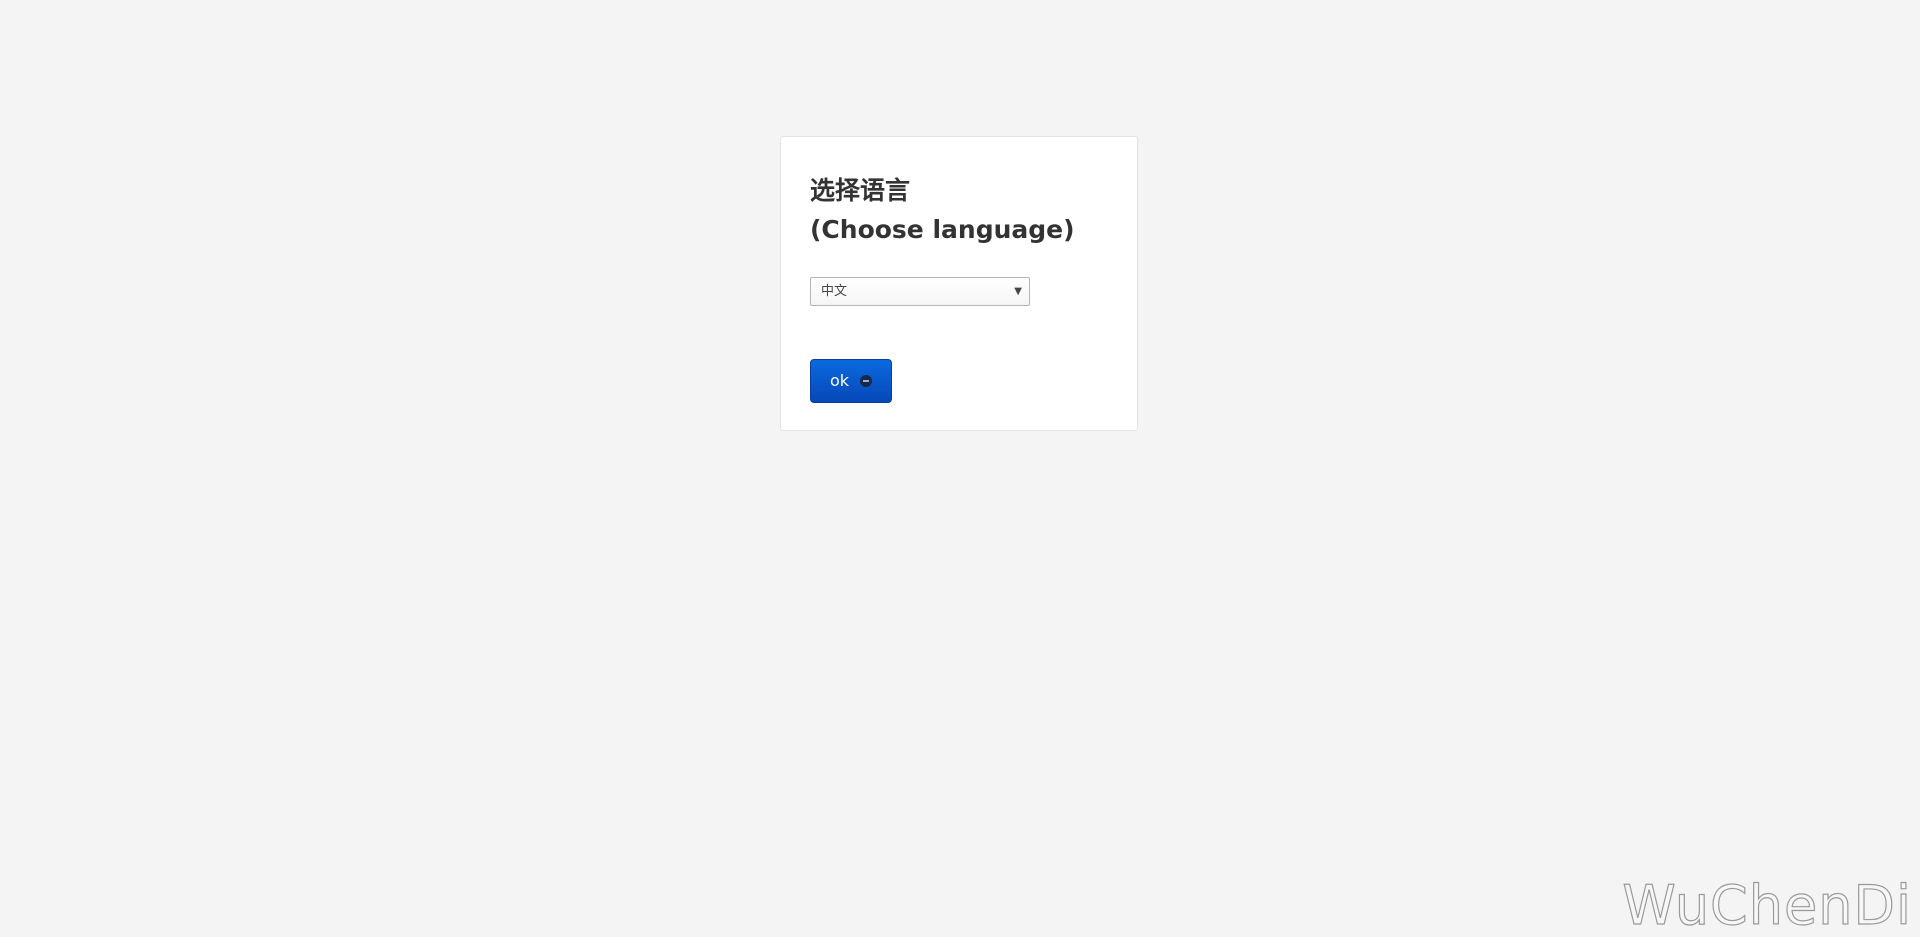  I want to click on language-select: 中文 ▼, so click(920, 291).